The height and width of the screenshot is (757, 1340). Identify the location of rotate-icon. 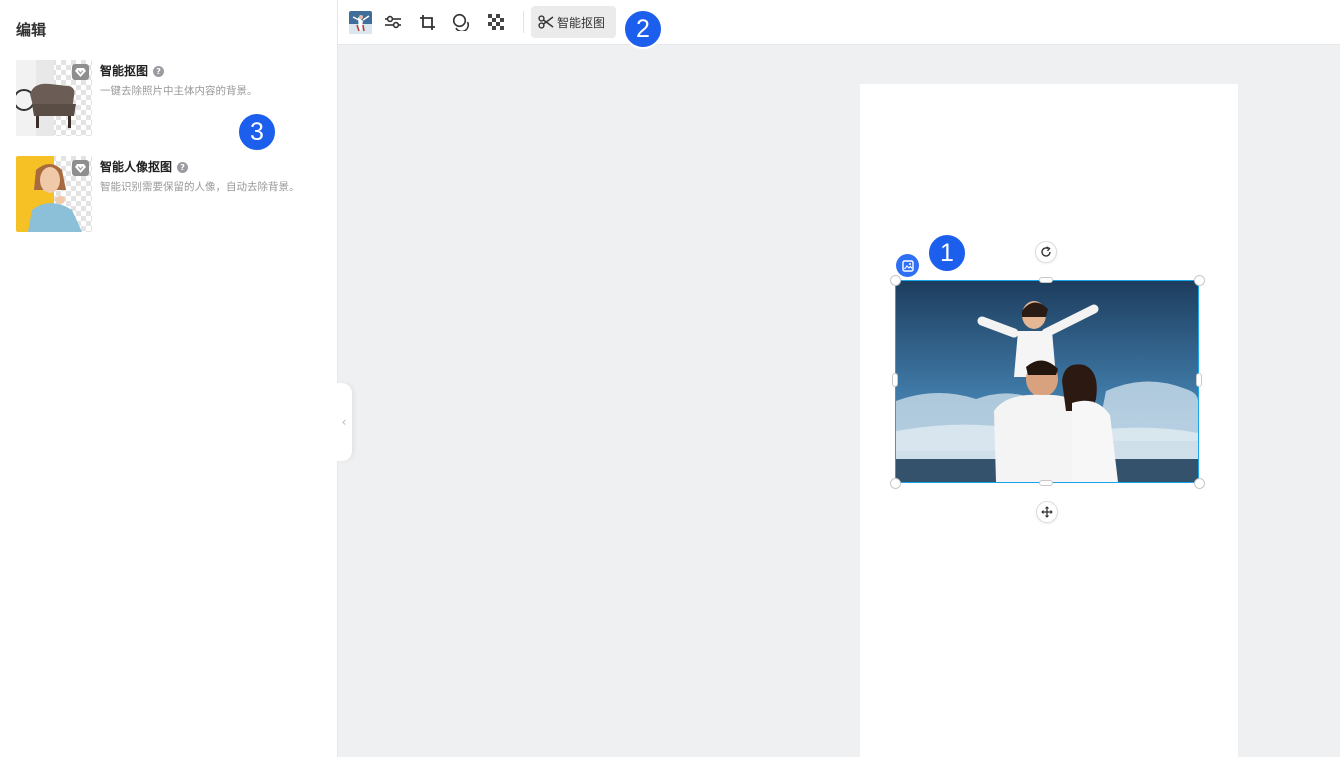
(1046, 251).